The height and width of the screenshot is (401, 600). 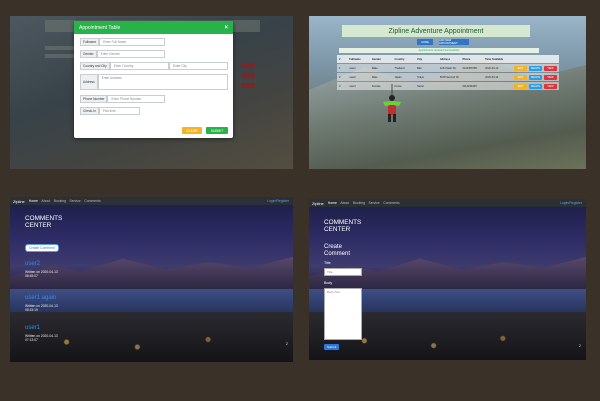 What do you see at coordinates (119, 111) in the screenshot?
I see `checkin-input: Pick time` at bounding box center [119, 111].